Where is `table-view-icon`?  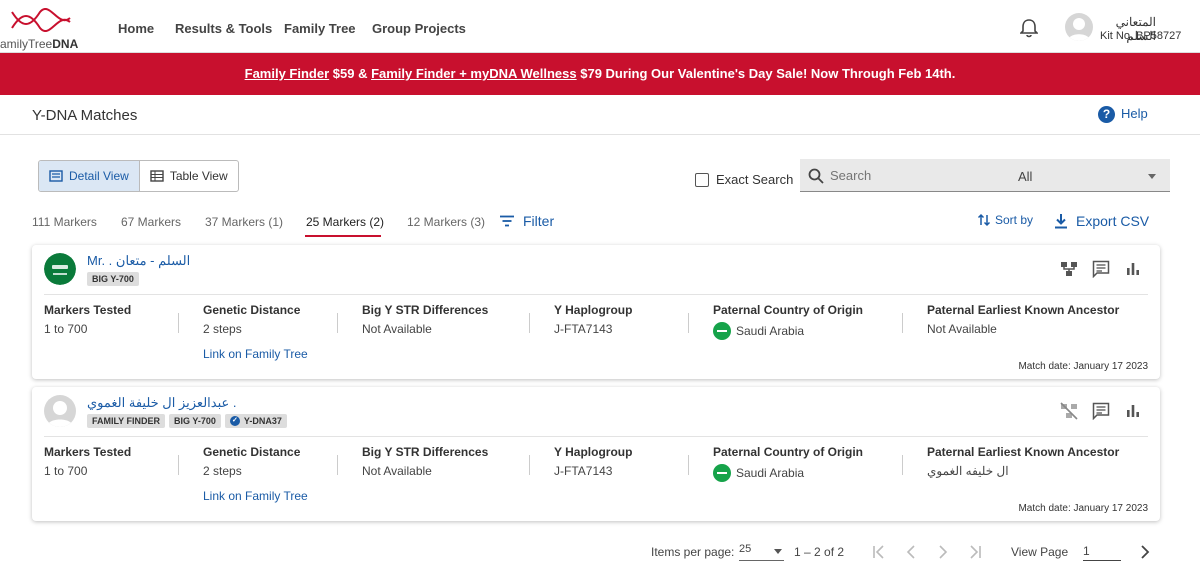 table-view-icon is located at coordinates (157, 176).